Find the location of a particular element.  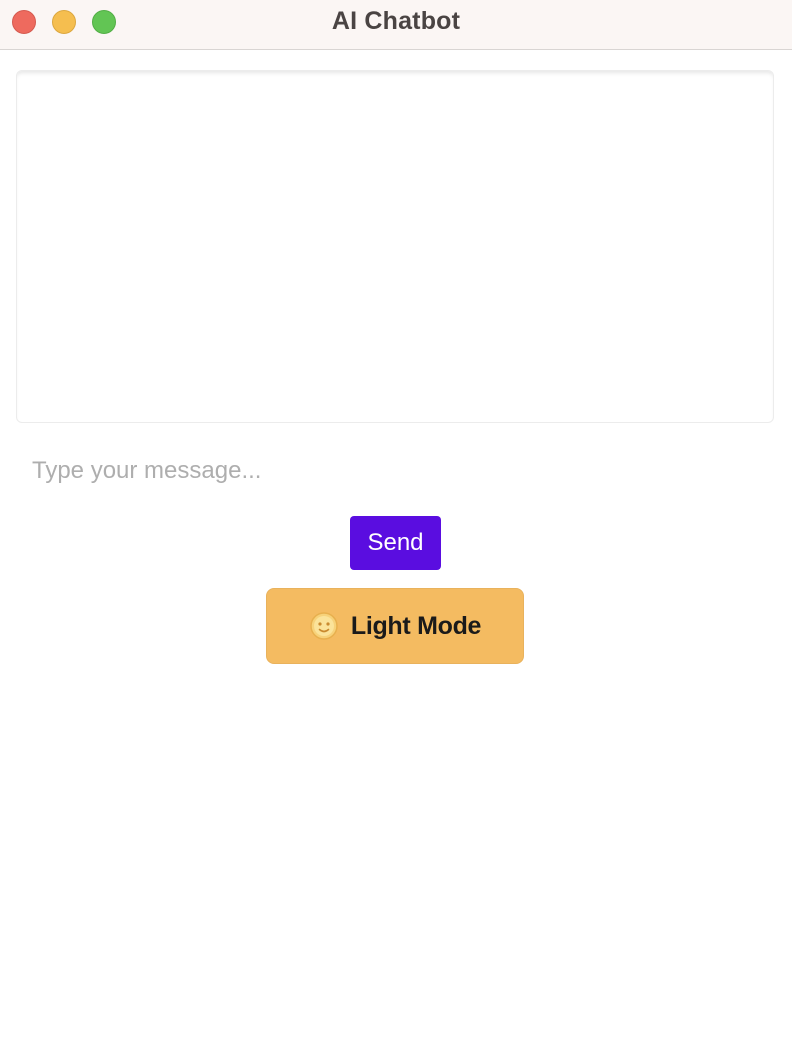

send-button-label: Send is located at coordinates (395, 542).